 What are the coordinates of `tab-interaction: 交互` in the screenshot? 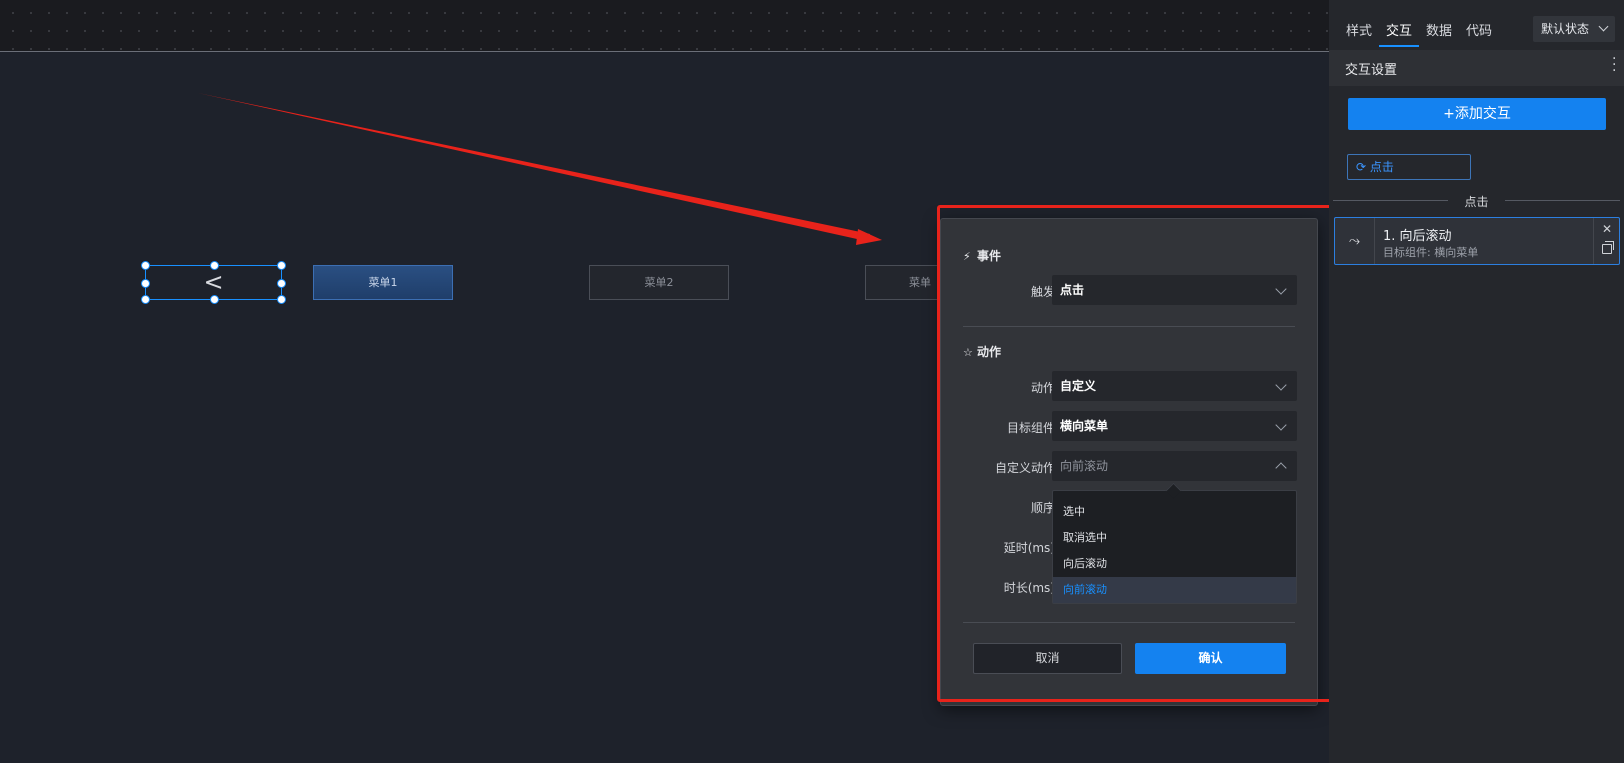 It's located at (1399, 29).